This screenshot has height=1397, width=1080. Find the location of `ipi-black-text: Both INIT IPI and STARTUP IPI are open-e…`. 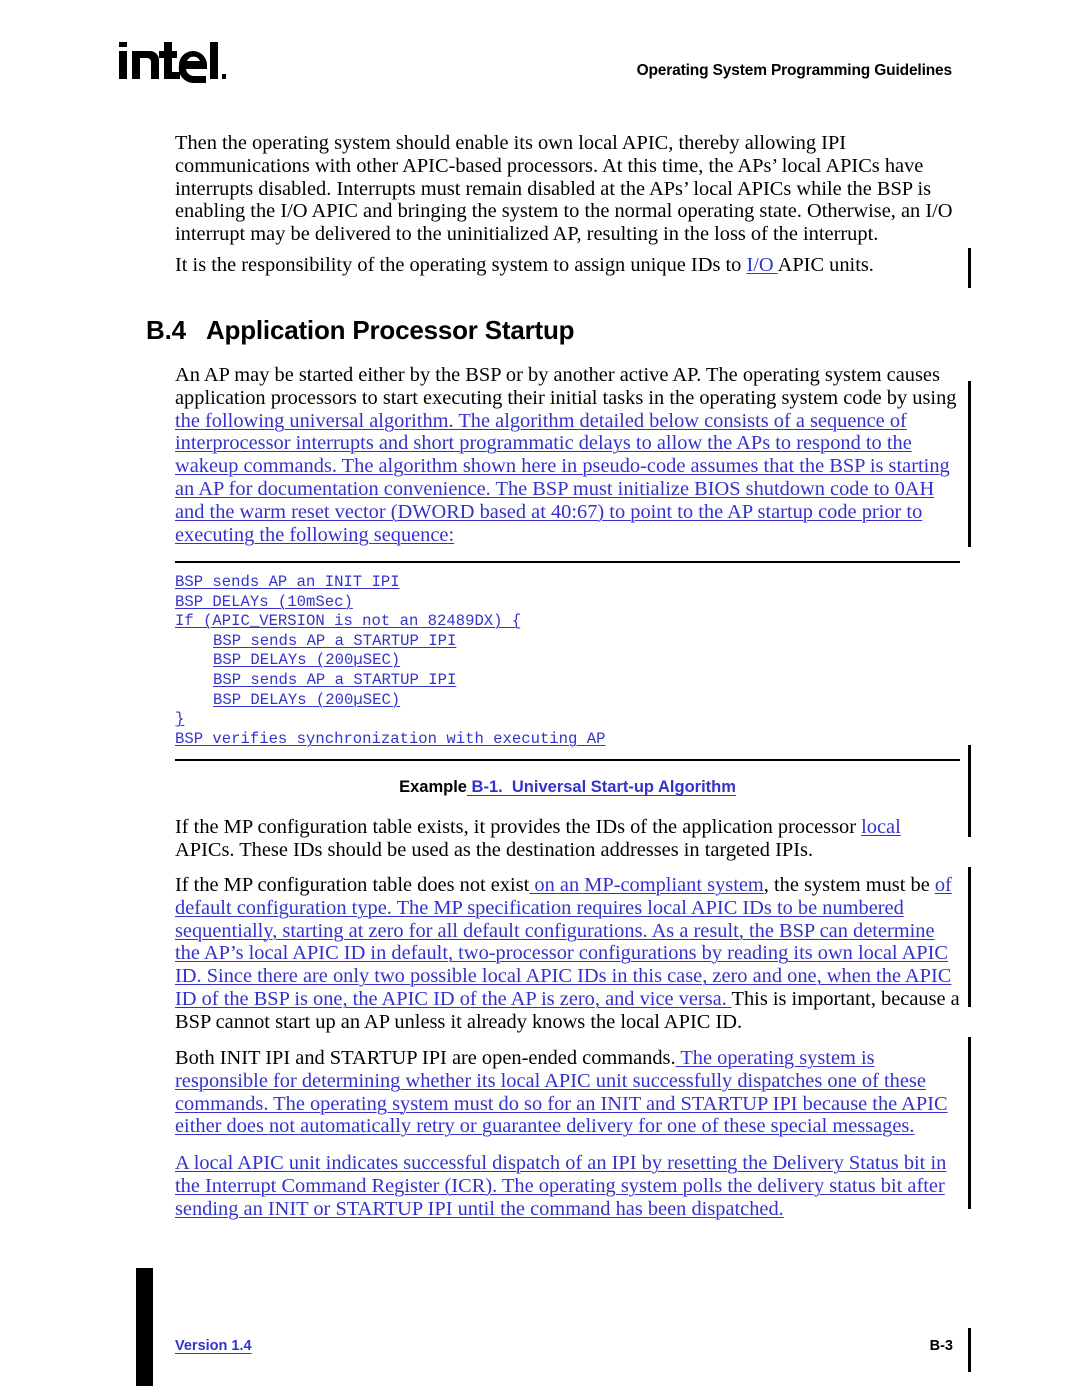

ipi-black-text: Both INIT IPI and STARTUP IPI are open-e… is located at coordinates (425, 1058).